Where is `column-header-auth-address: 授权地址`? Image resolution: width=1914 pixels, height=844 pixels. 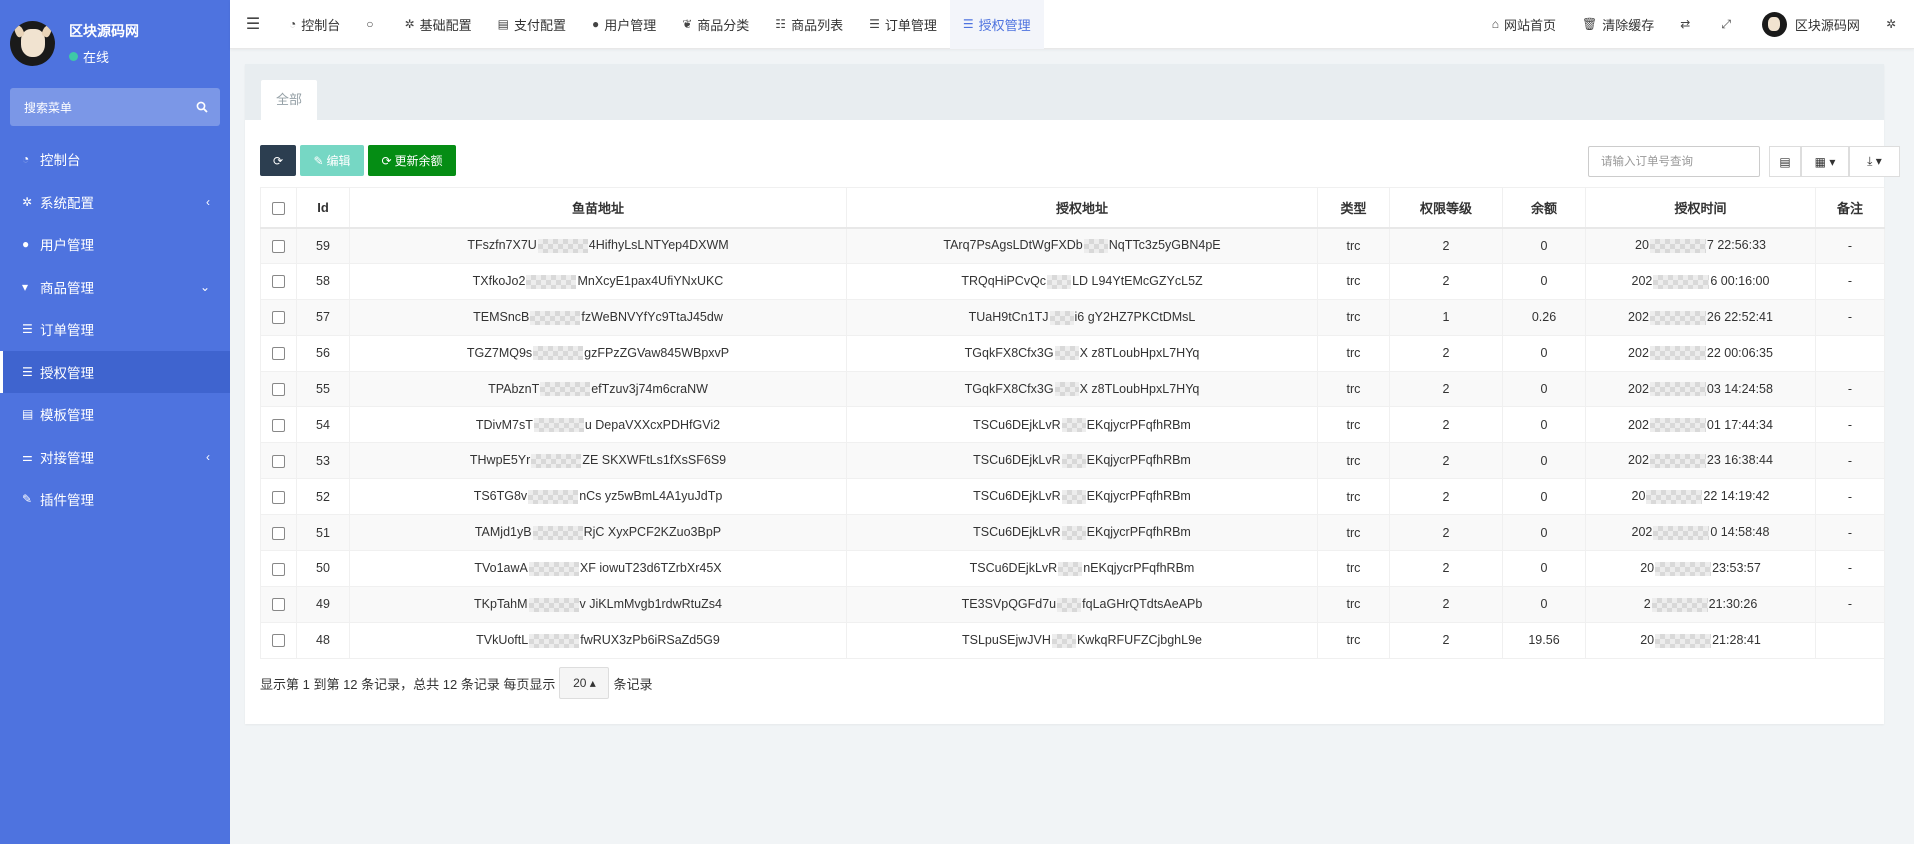
column-header-auth-address: 授权地址 is located at coordinates (1082, 208).